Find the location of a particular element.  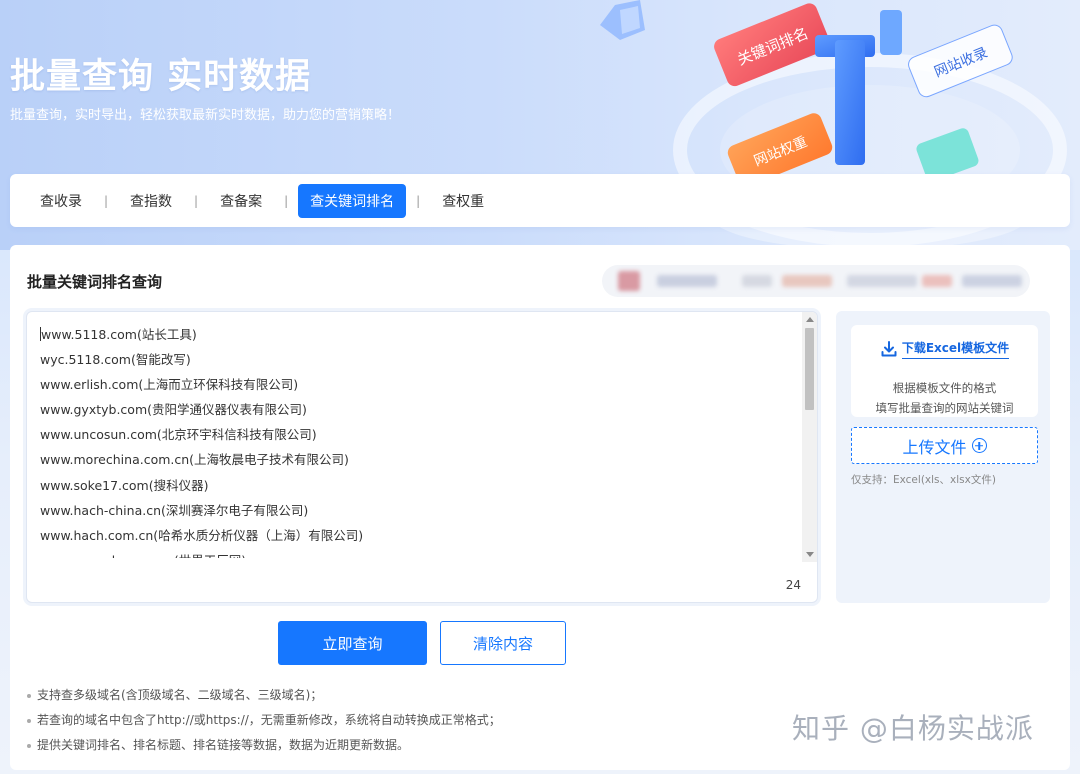

upload-file-button: 上传文件 is located at coordinates (944, 445).